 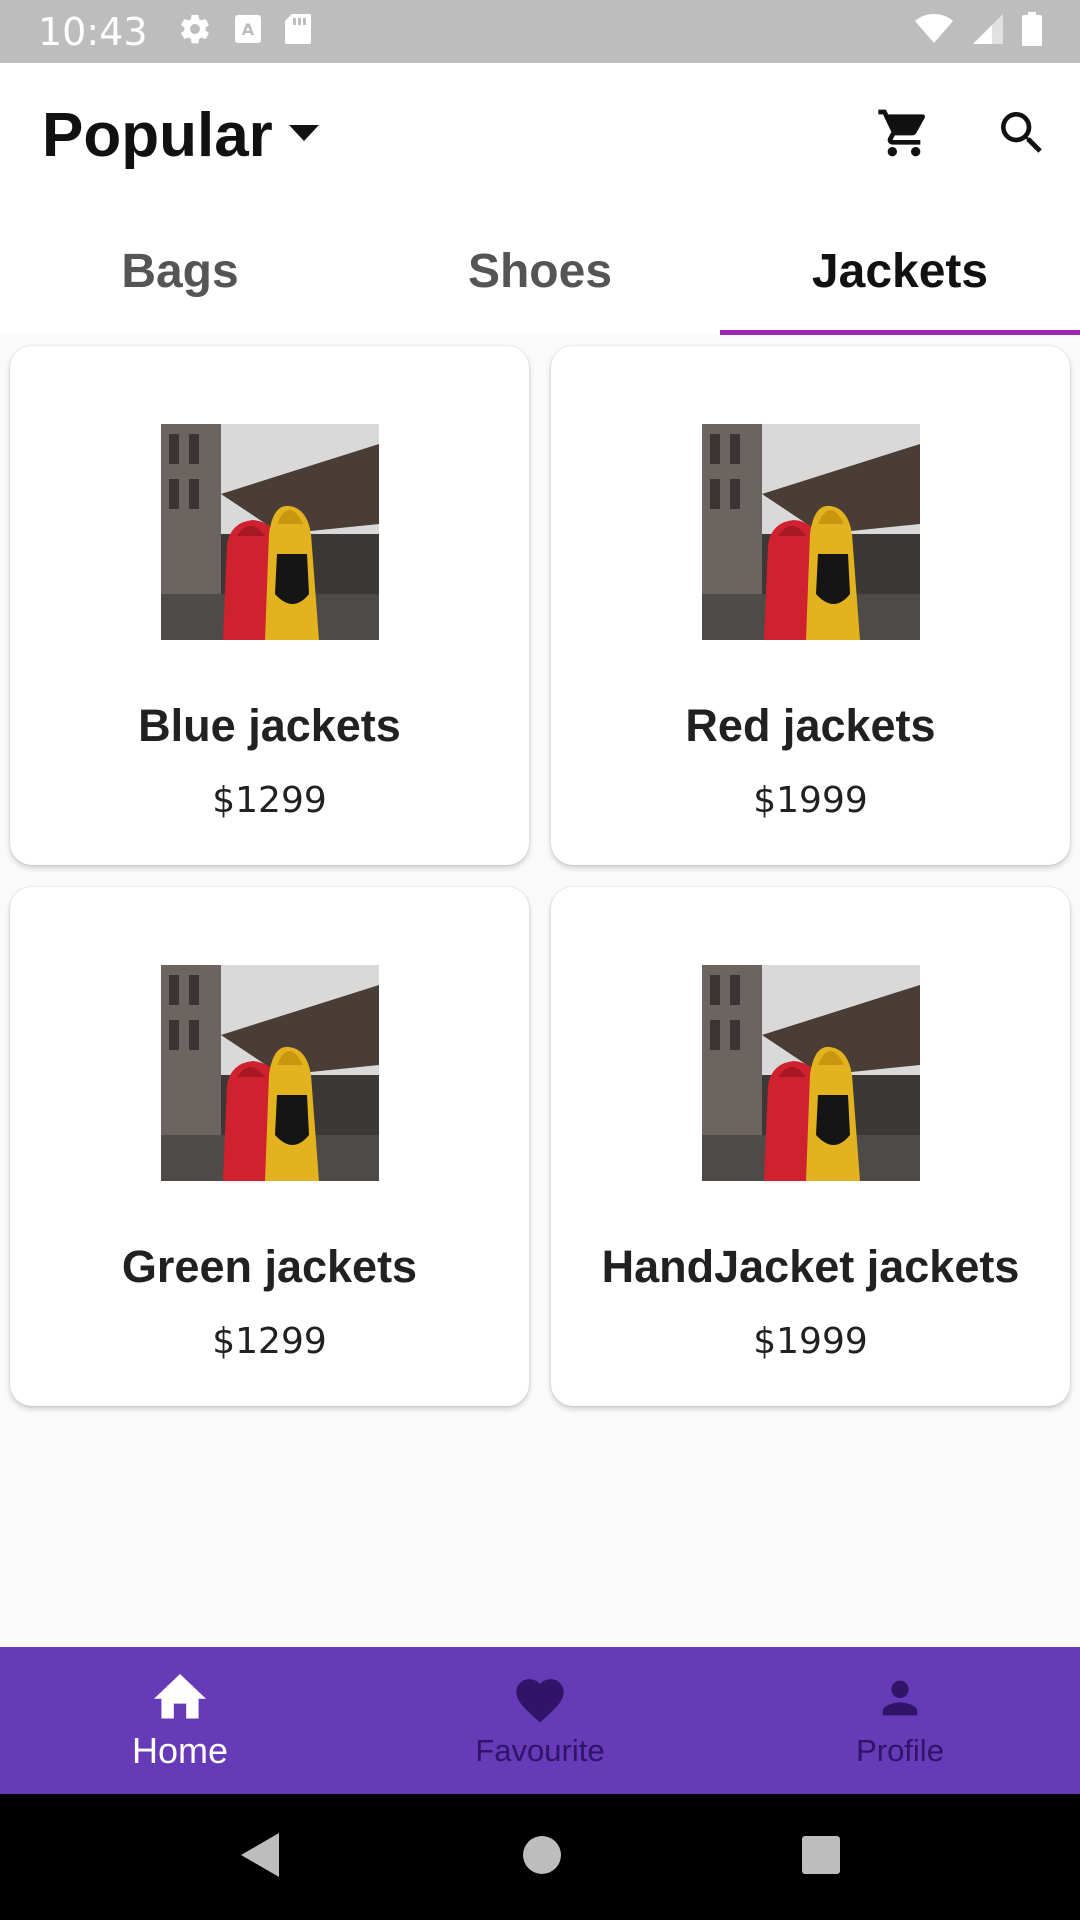 What do you see at coordinates (269, 1266) in the screenshot?
I see `product-name: Green jackets` at bounding box center [269, 1266].